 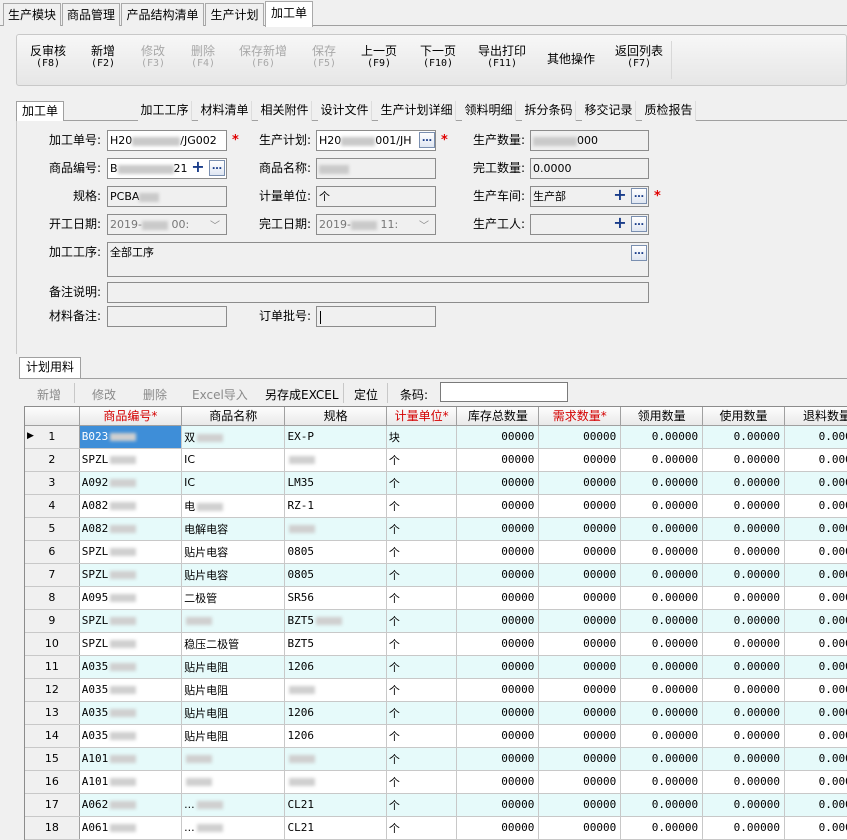 What do you see at coordinates (263, 57) in the screenshot?
I see `save-new-button: 保存新增 (F6)` at bounding box center [263, 57].